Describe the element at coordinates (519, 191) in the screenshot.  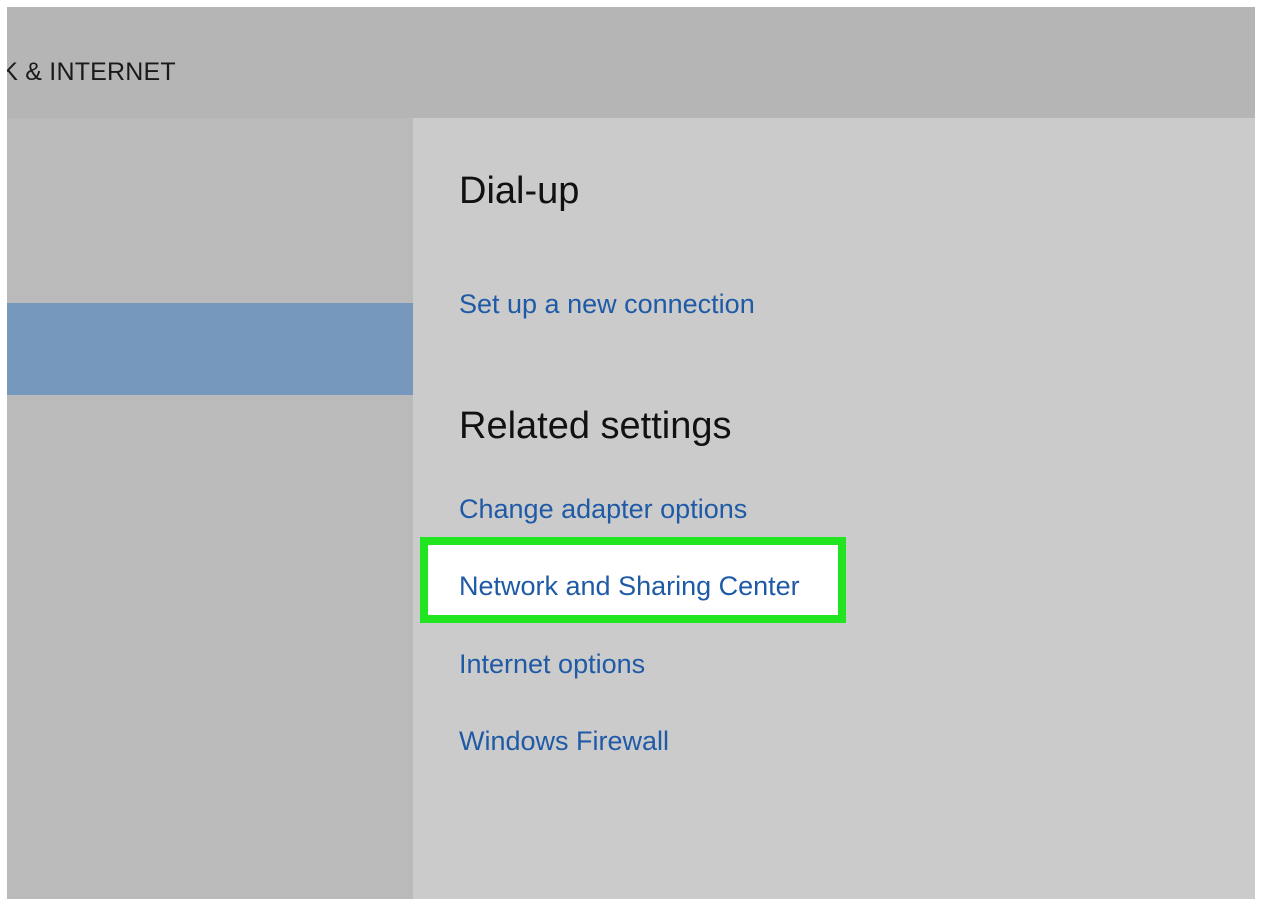
I see `dialup-heading: Dial-up` at that location.